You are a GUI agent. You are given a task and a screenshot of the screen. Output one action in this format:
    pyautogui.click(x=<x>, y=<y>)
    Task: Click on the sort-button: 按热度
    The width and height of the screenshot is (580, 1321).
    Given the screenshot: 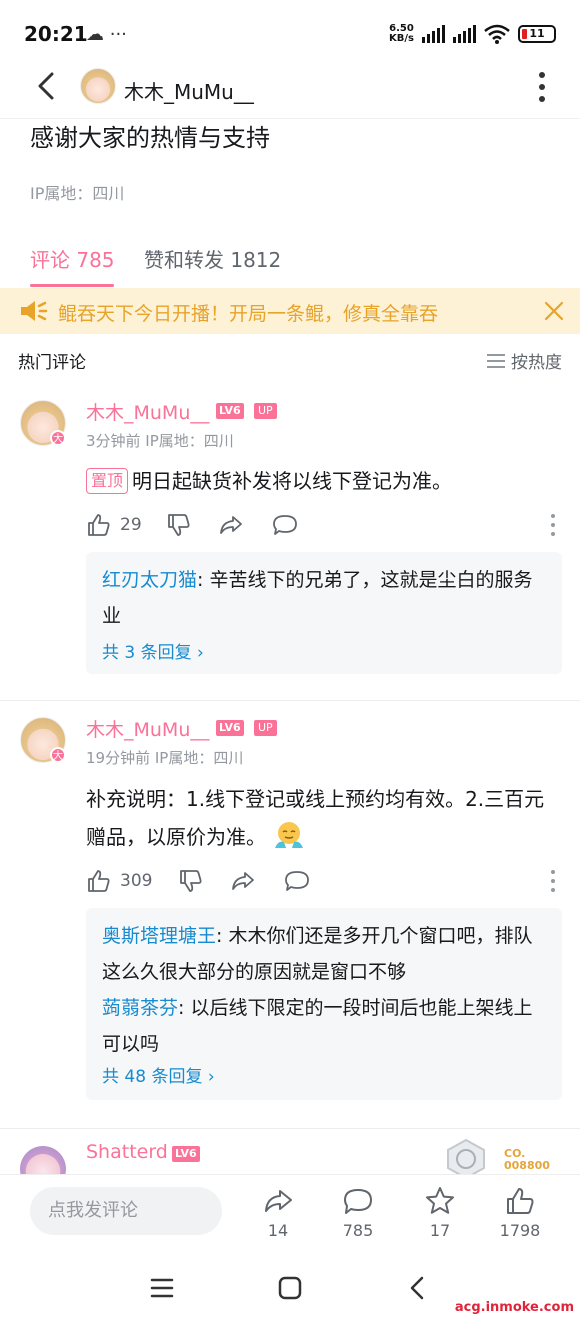 What is the action you would take?
    pyautogui.click(x=524, y=360)
    